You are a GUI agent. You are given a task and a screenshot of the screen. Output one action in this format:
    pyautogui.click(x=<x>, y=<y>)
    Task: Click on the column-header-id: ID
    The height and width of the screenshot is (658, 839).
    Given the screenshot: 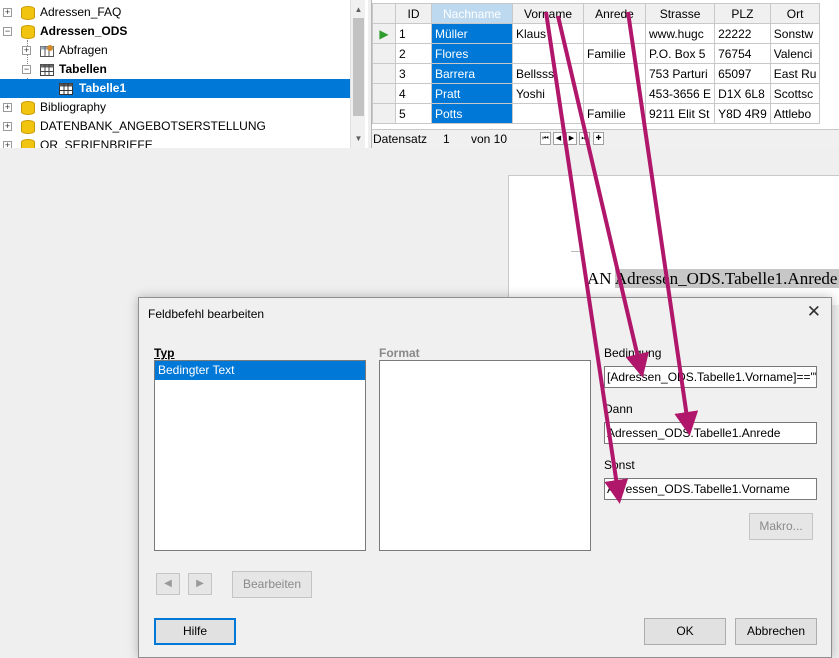 What is the action you would take?
    pyautogui.click(x=413, y=13)
    